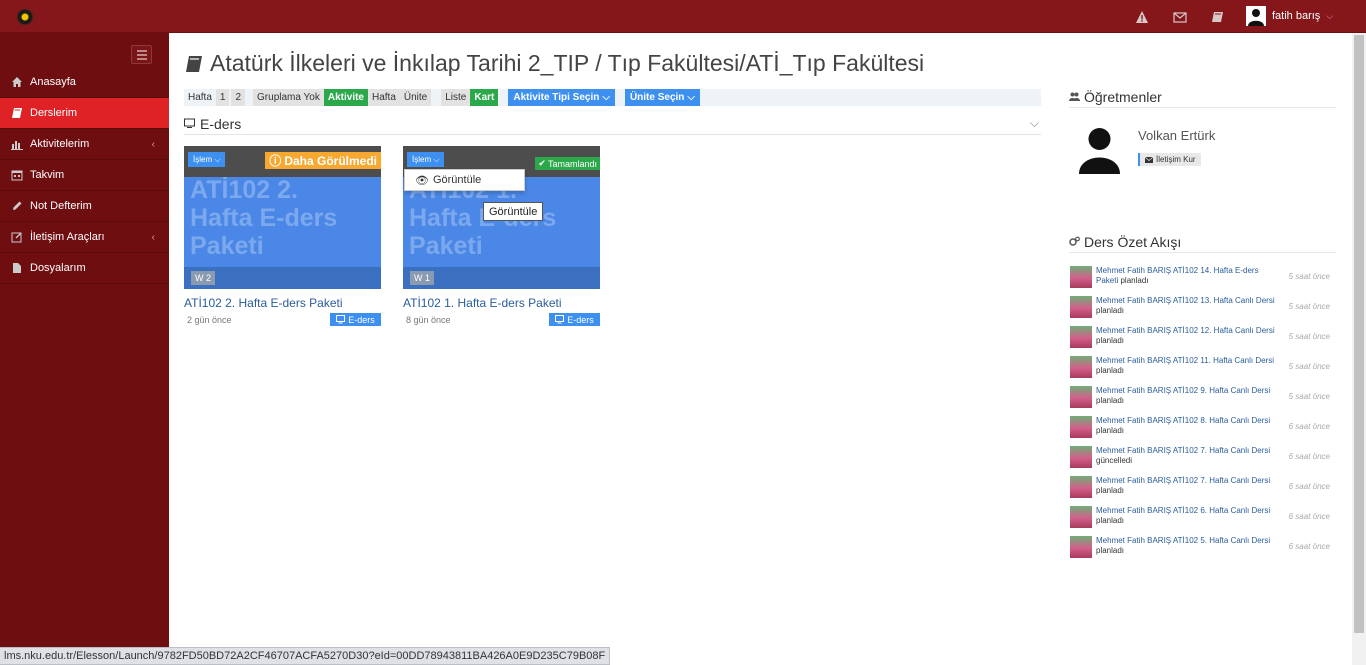 Image resolution: width=1366 pixels, height=665 pixels. What do you see at coordinates (422, 180) in the screenshot?
I see `eye-icon: 👁` at bounding box center [422, 180].